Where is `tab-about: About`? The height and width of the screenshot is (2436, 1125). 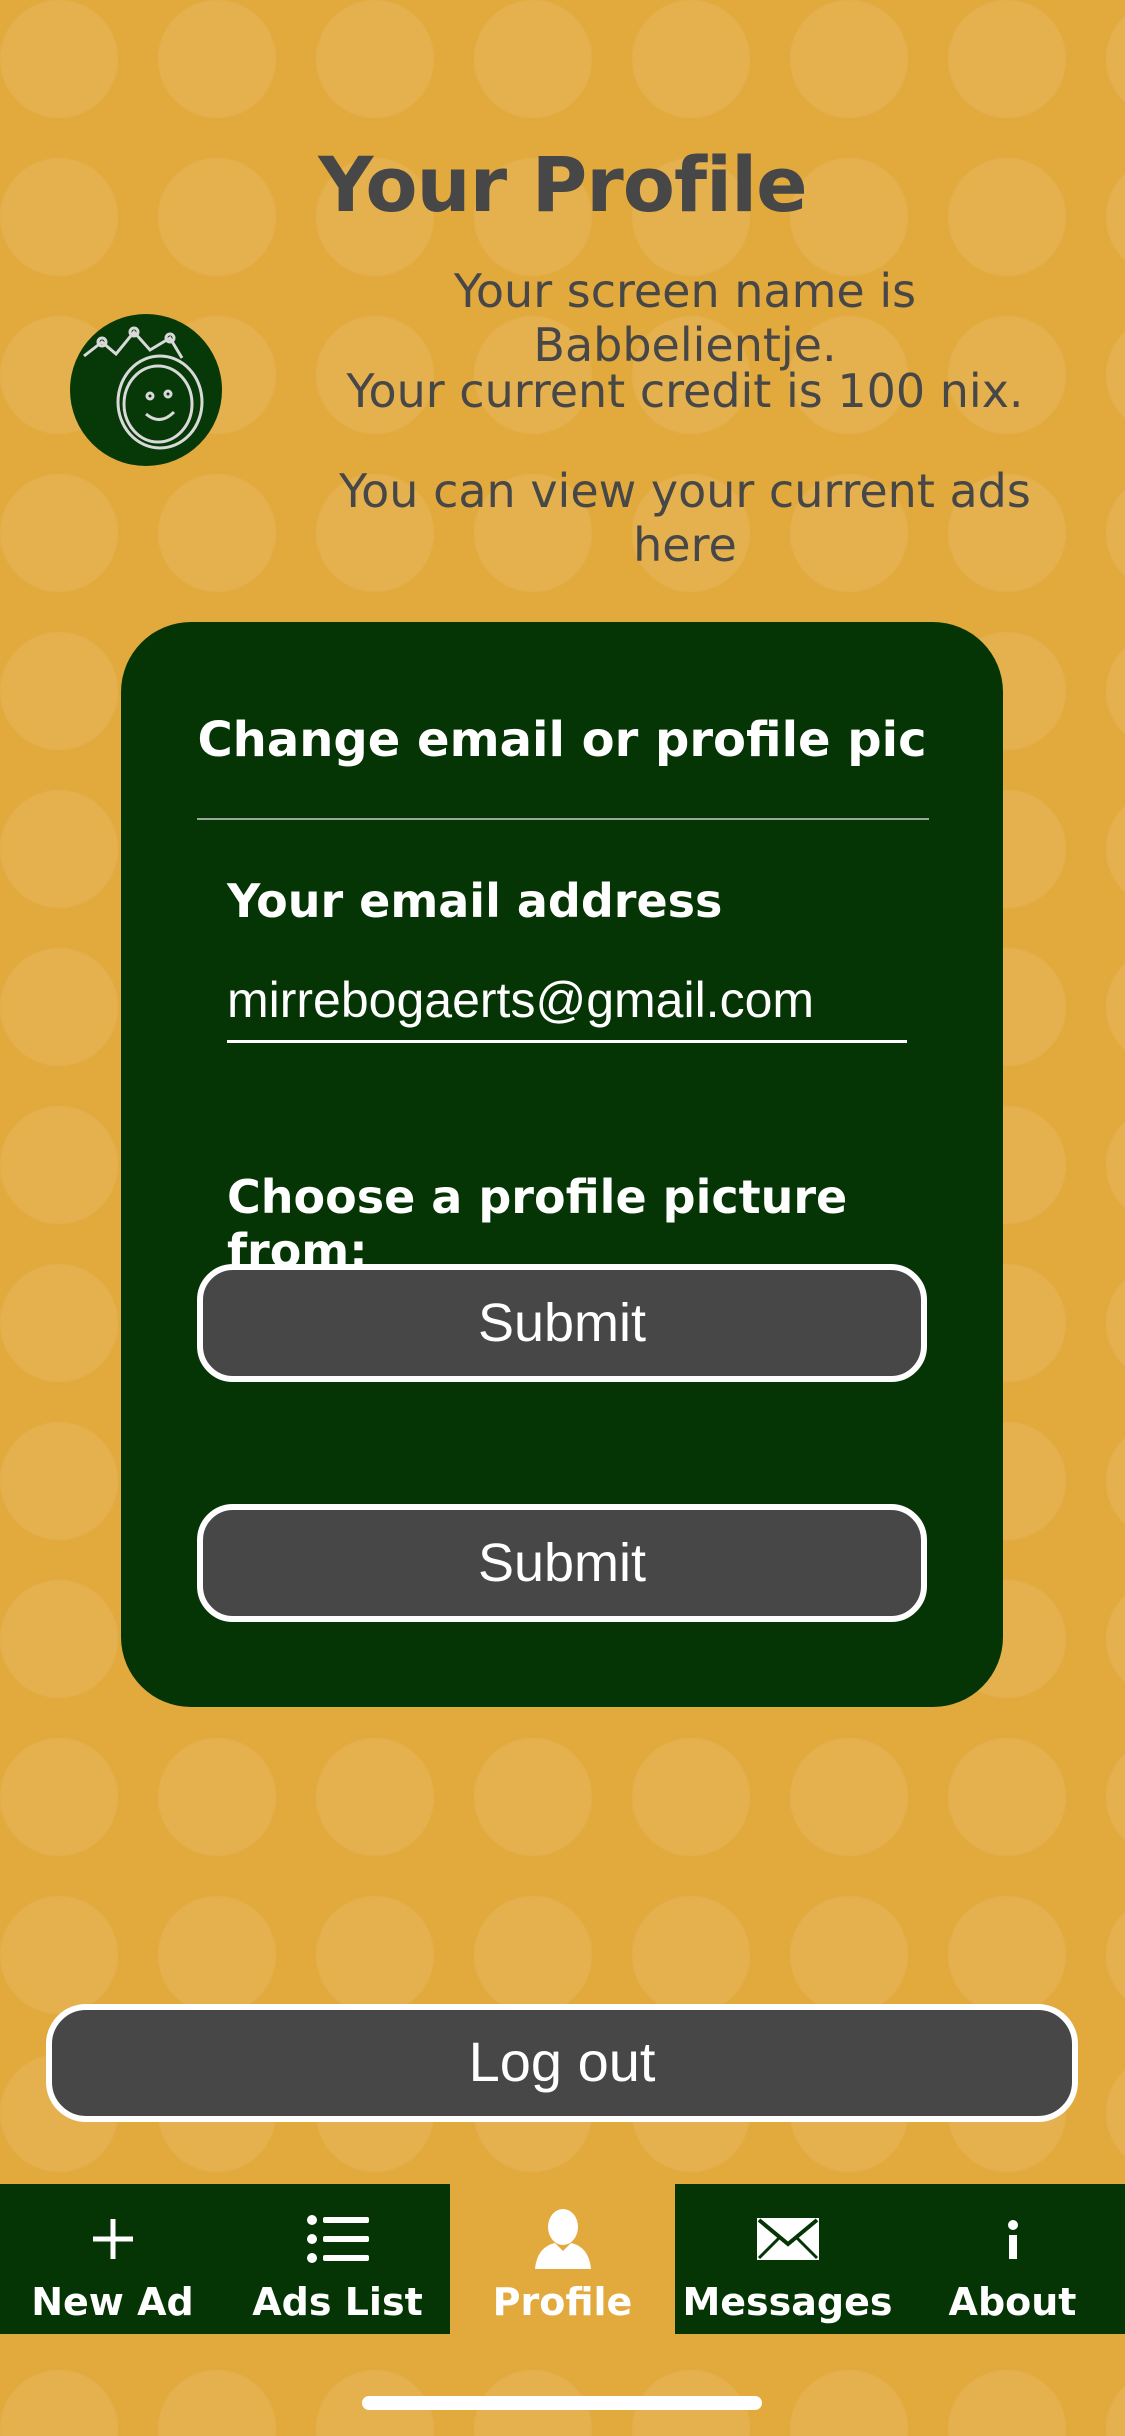 tab-about: About is located at coordinates (1012, 2259).